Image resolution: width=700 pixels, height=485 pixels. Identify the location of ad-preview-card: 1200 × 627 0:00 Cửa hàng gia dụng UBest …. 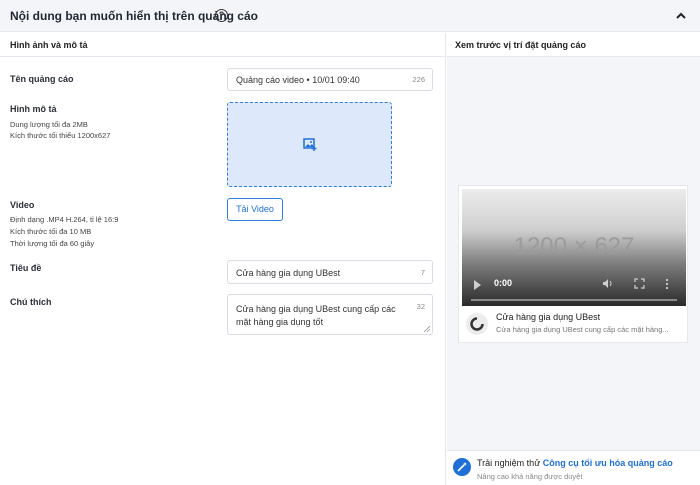
(573, 264).